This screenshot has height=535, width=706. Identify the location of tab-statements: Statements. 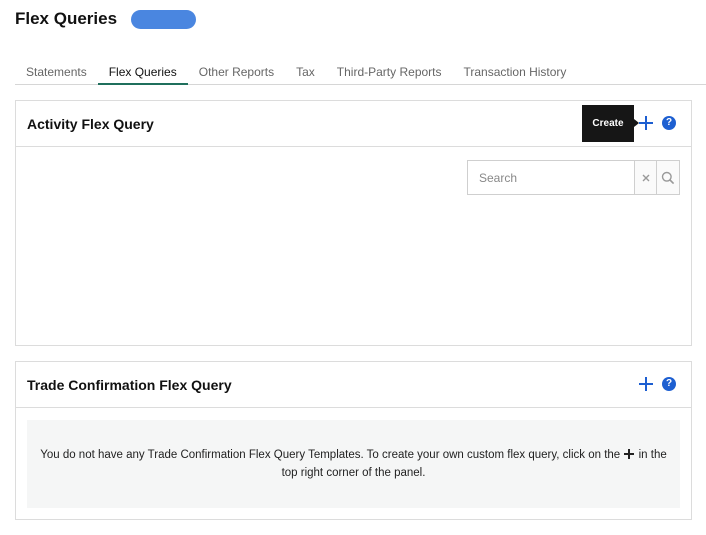
(56, 72).